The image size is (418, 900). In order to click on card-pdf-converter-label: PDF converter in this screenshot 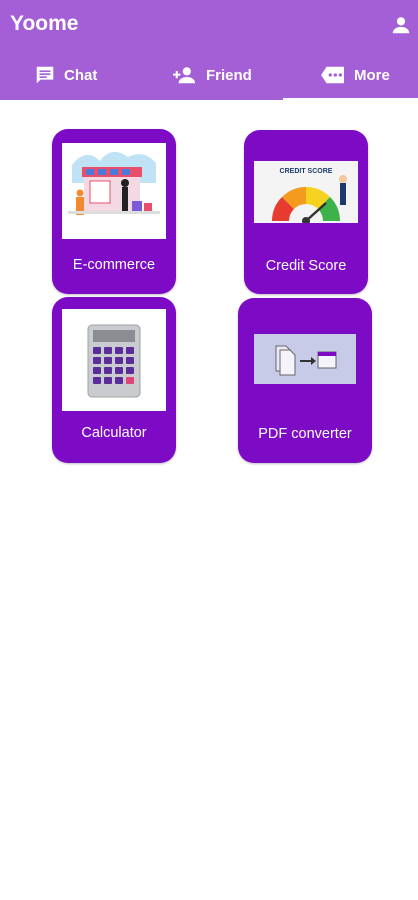, I will do `click(305, 434)`.